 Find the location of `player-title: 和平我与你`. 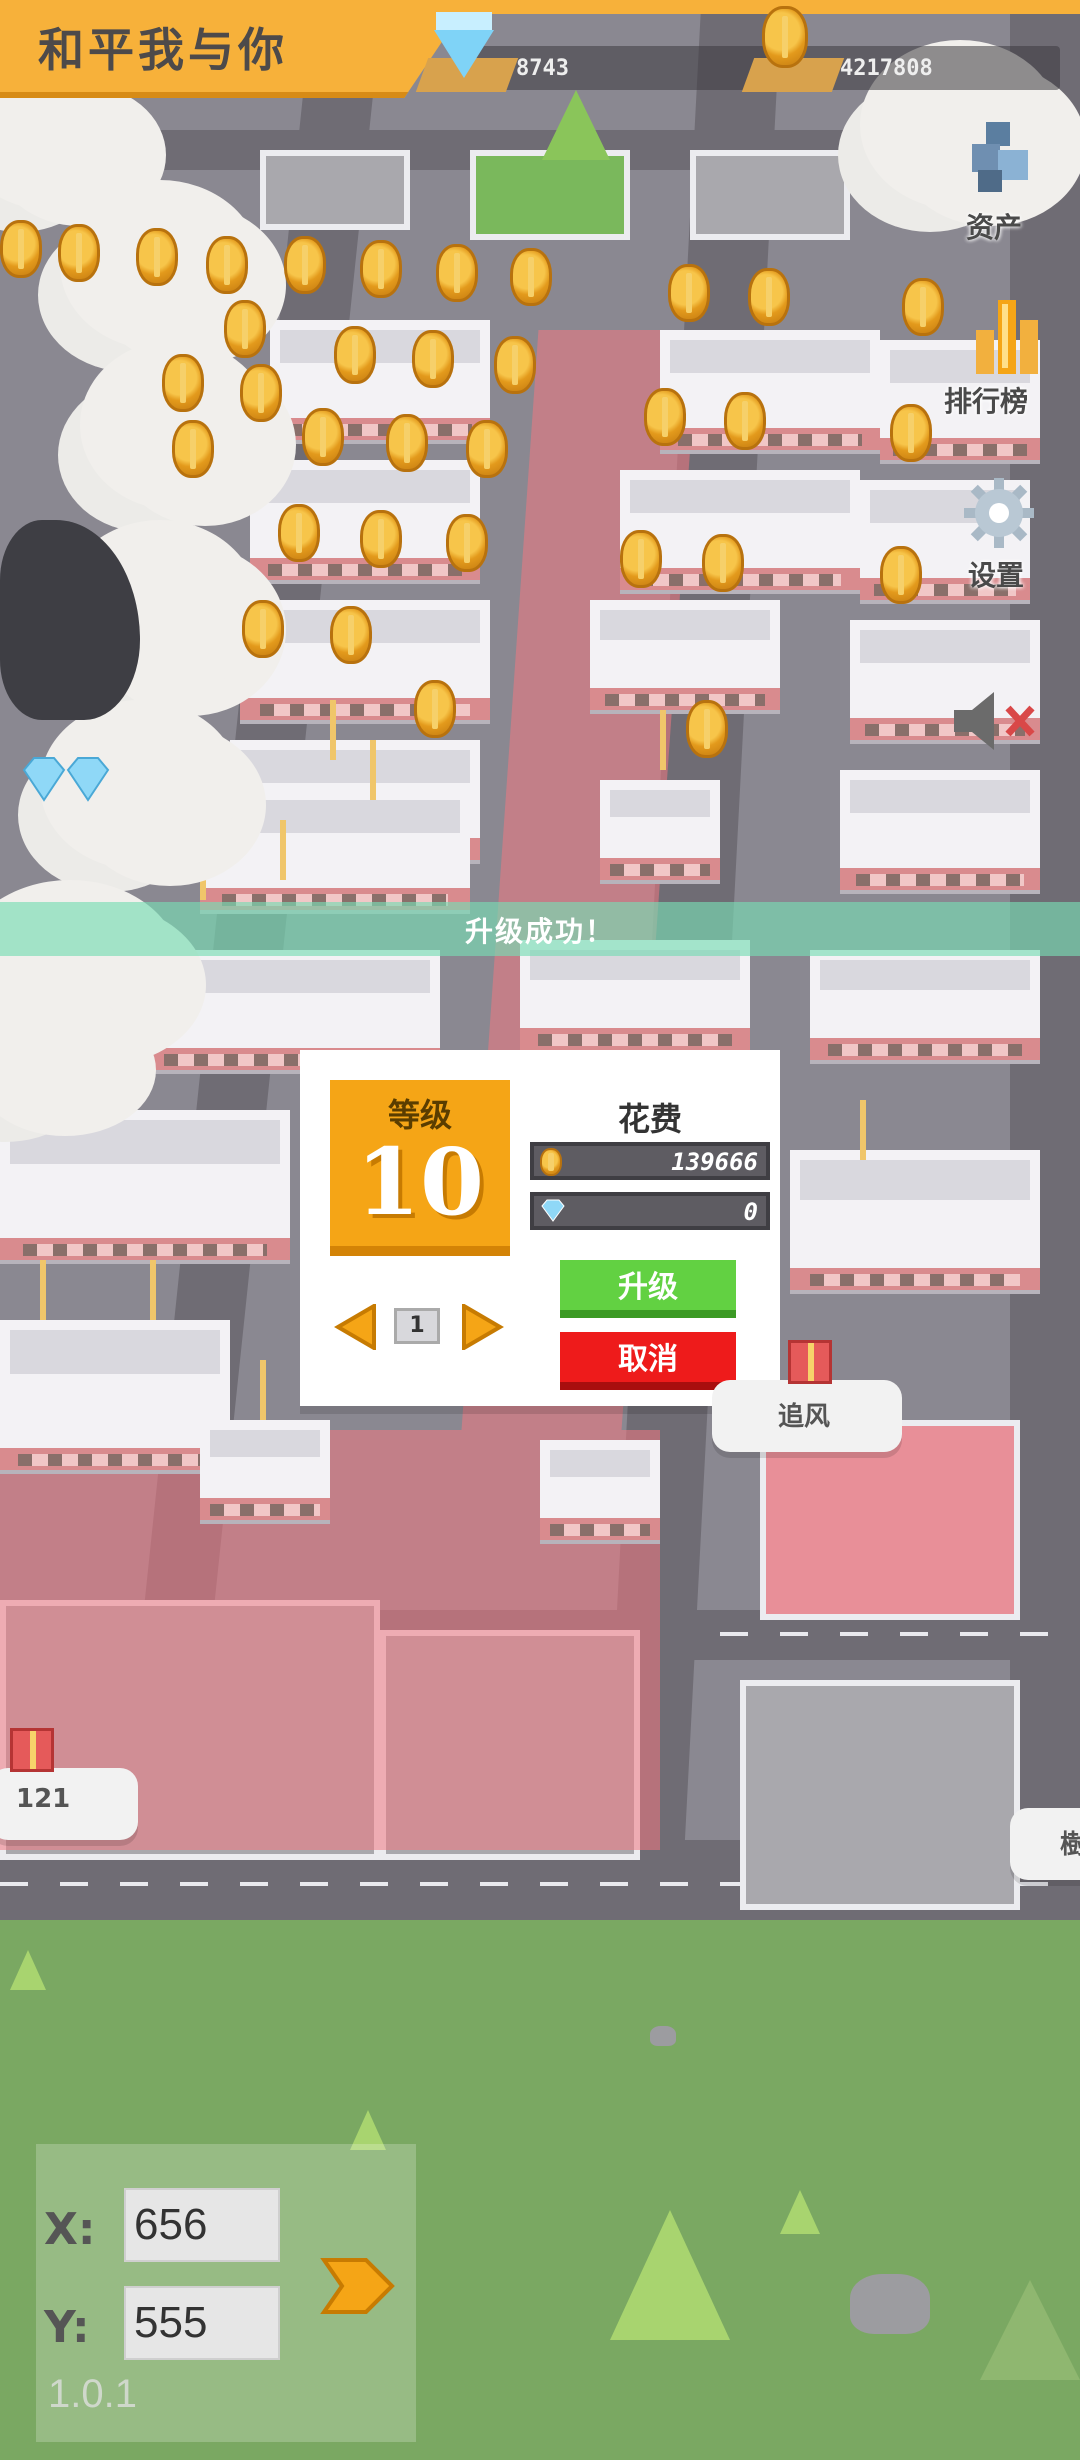

player-title: 和平我与你 is located at coordinates (163, 50).